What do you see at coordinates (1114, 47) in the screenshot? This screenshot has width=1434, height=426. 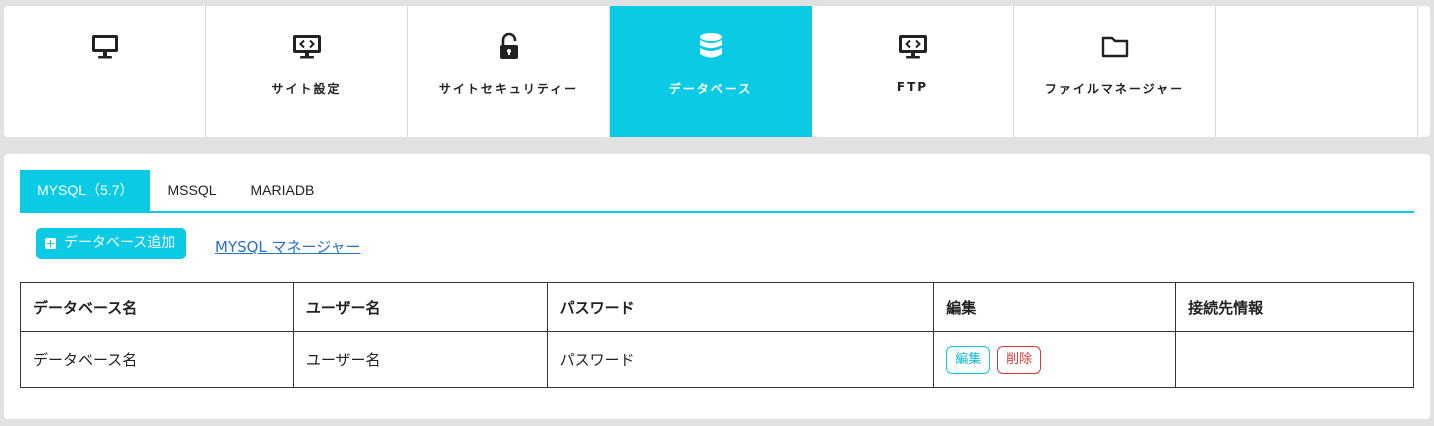 I see `folder-icon` at bounding box center [1114, 47].